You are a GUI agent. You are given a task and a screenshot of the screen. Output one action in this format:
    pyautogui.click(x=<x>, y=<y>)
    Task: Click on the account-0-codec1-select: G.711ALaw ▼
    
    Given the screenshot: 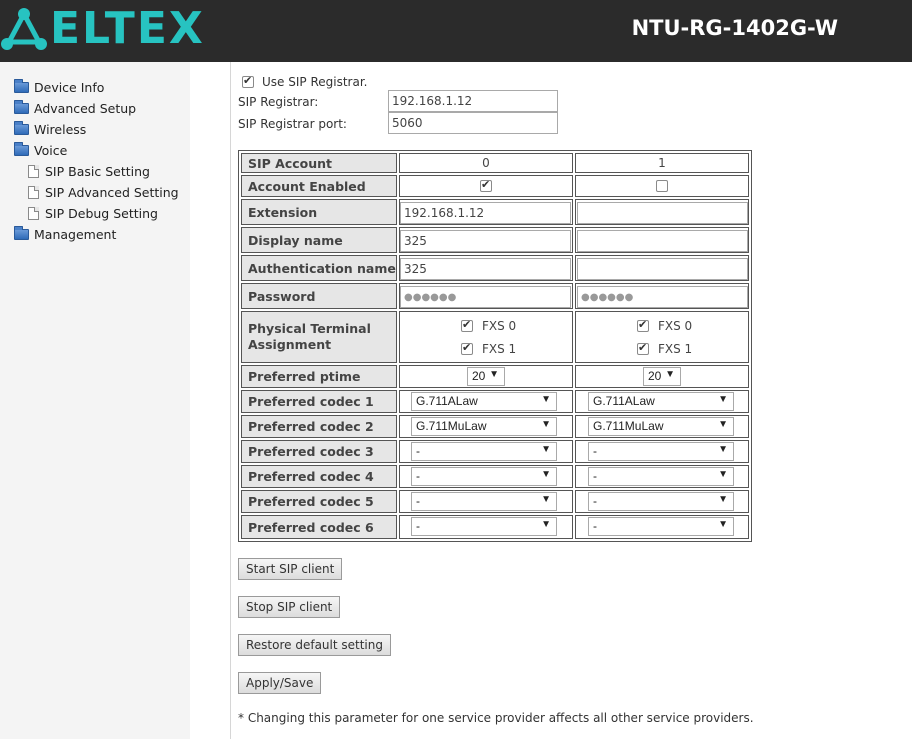 What is the action you would take?
    pyautogui.click(x=484, y=401)
    